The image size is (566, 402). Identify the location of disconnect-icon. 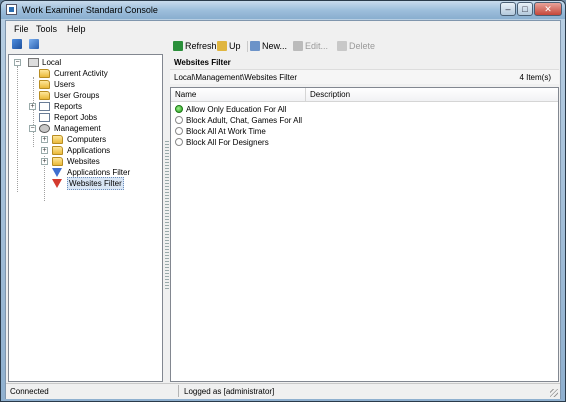
(34, 44).